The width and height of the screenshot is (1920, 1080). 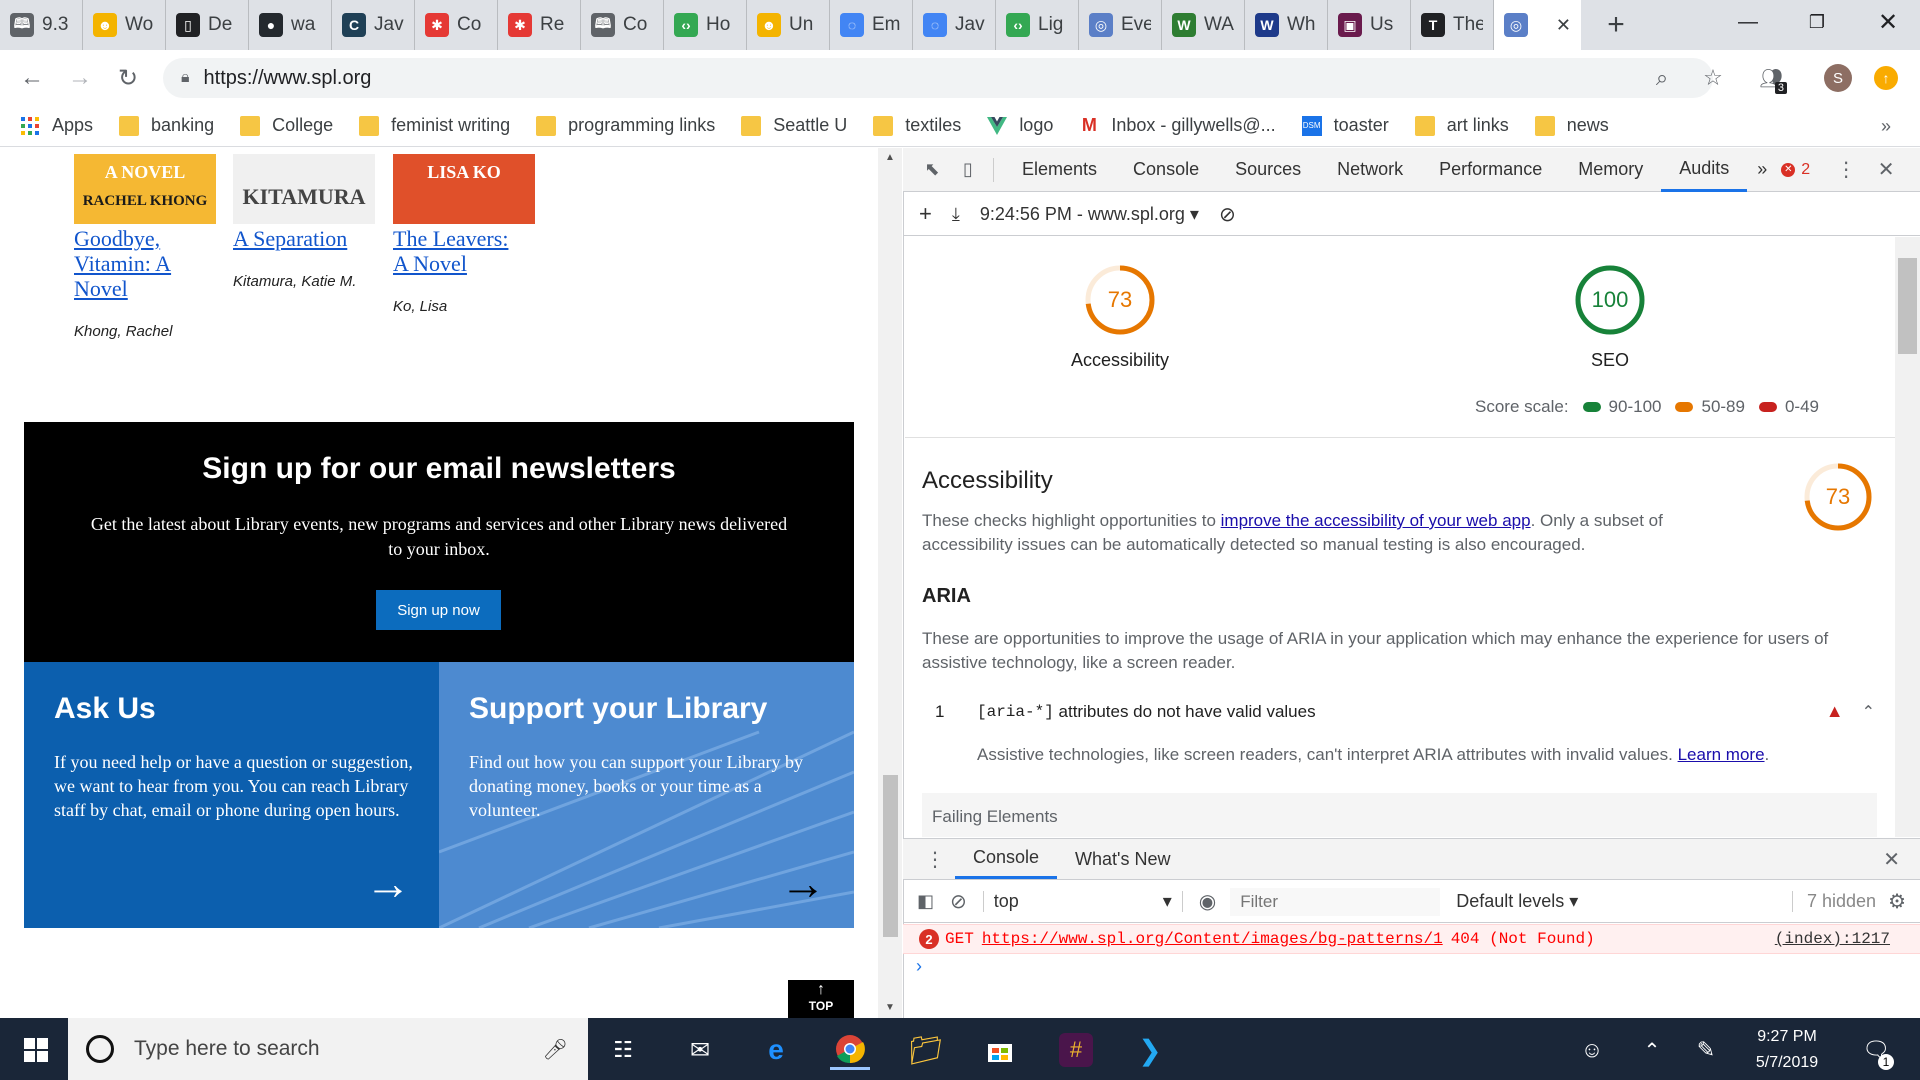 What do you see at coordinates (456, 25) in the screenshot?
I see `browser-tab: ✱ Co` at bounding box center [456, 25].